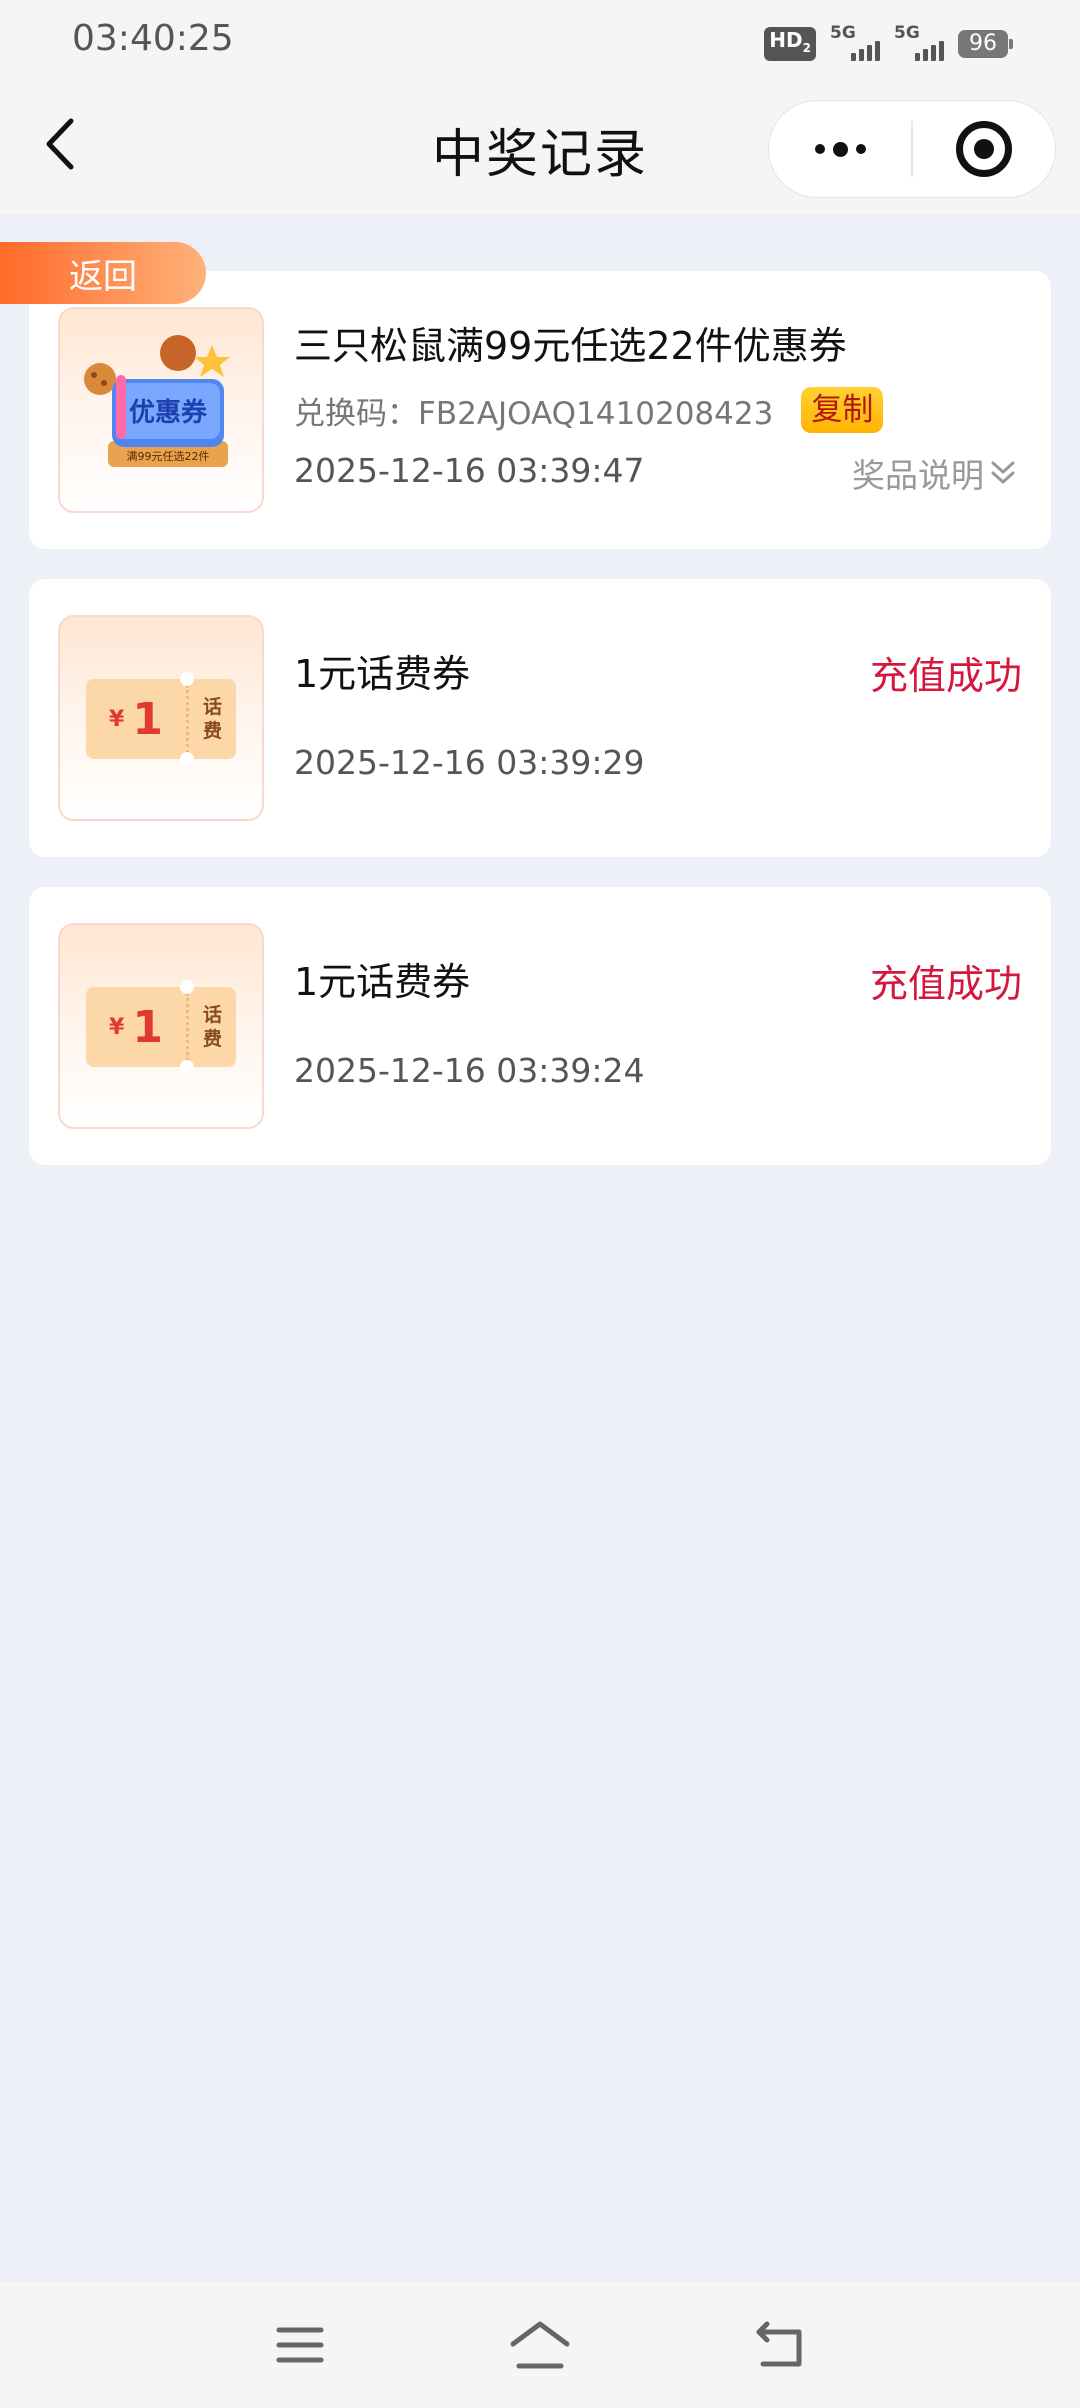  Describe the element at coordinates (1003, 472) in the screenshot. I see `double-chevron-down-icon` at that location.